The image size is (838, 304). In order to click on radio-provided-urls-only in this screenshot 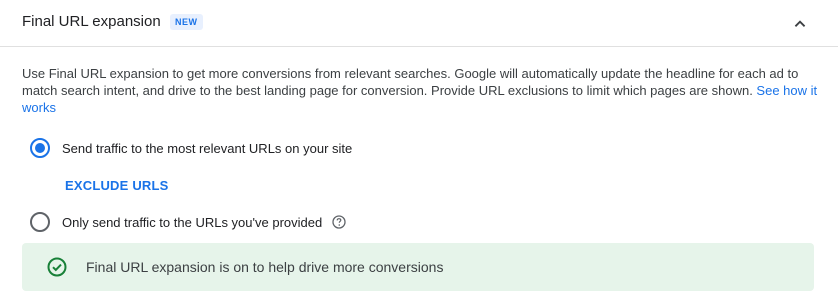, I will do `click(40, 222)`.